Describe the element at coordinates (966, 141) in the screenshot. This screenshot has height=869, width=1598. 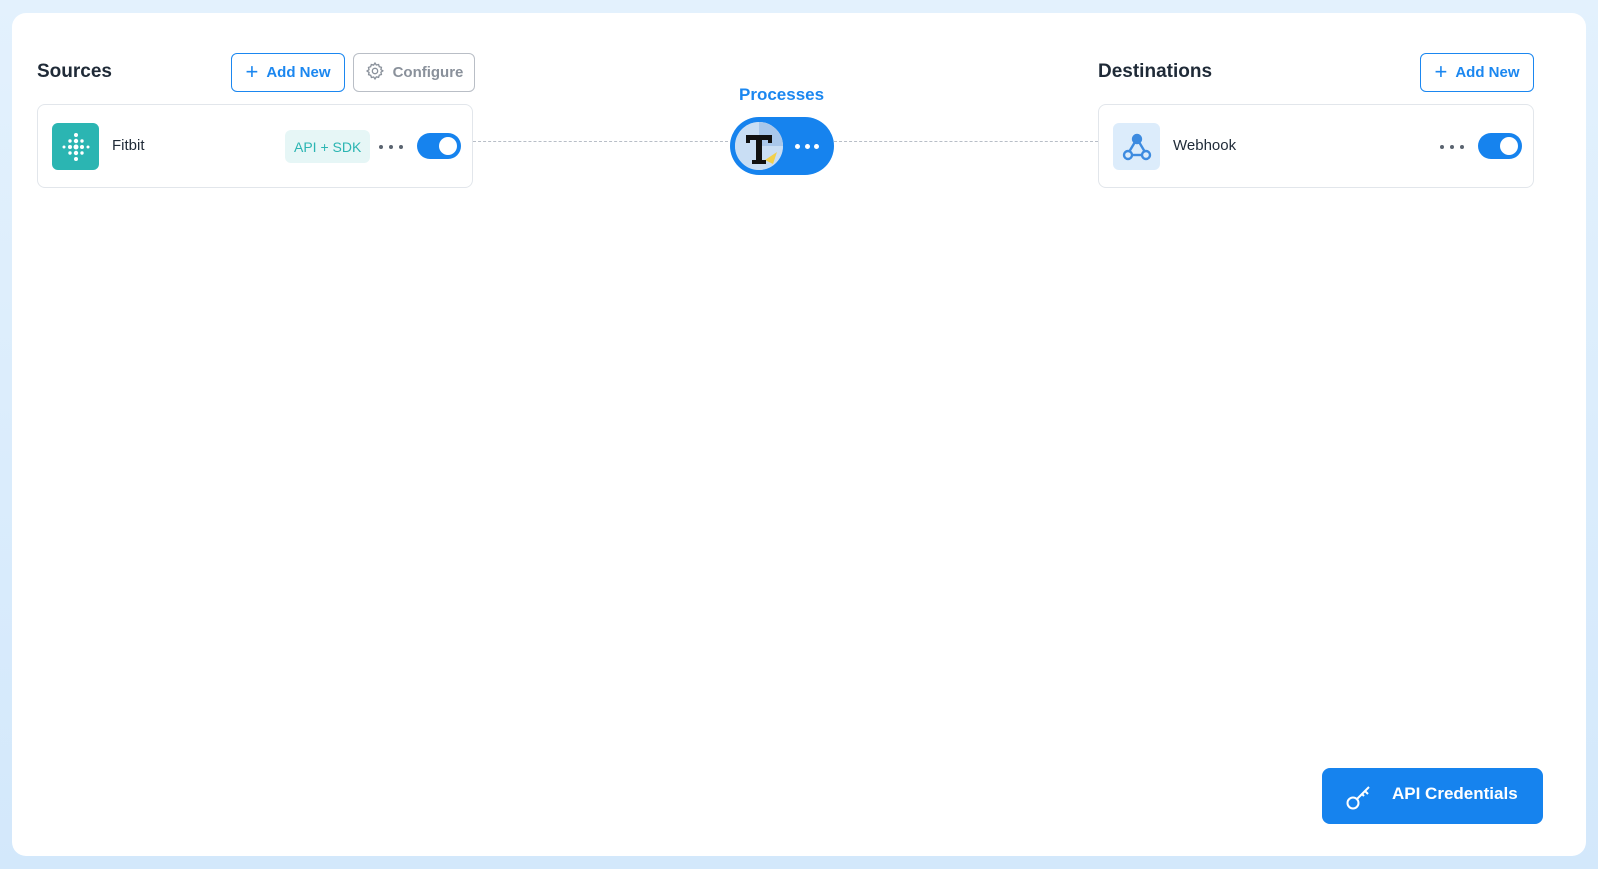
I see `destination-connector-line` at that location.